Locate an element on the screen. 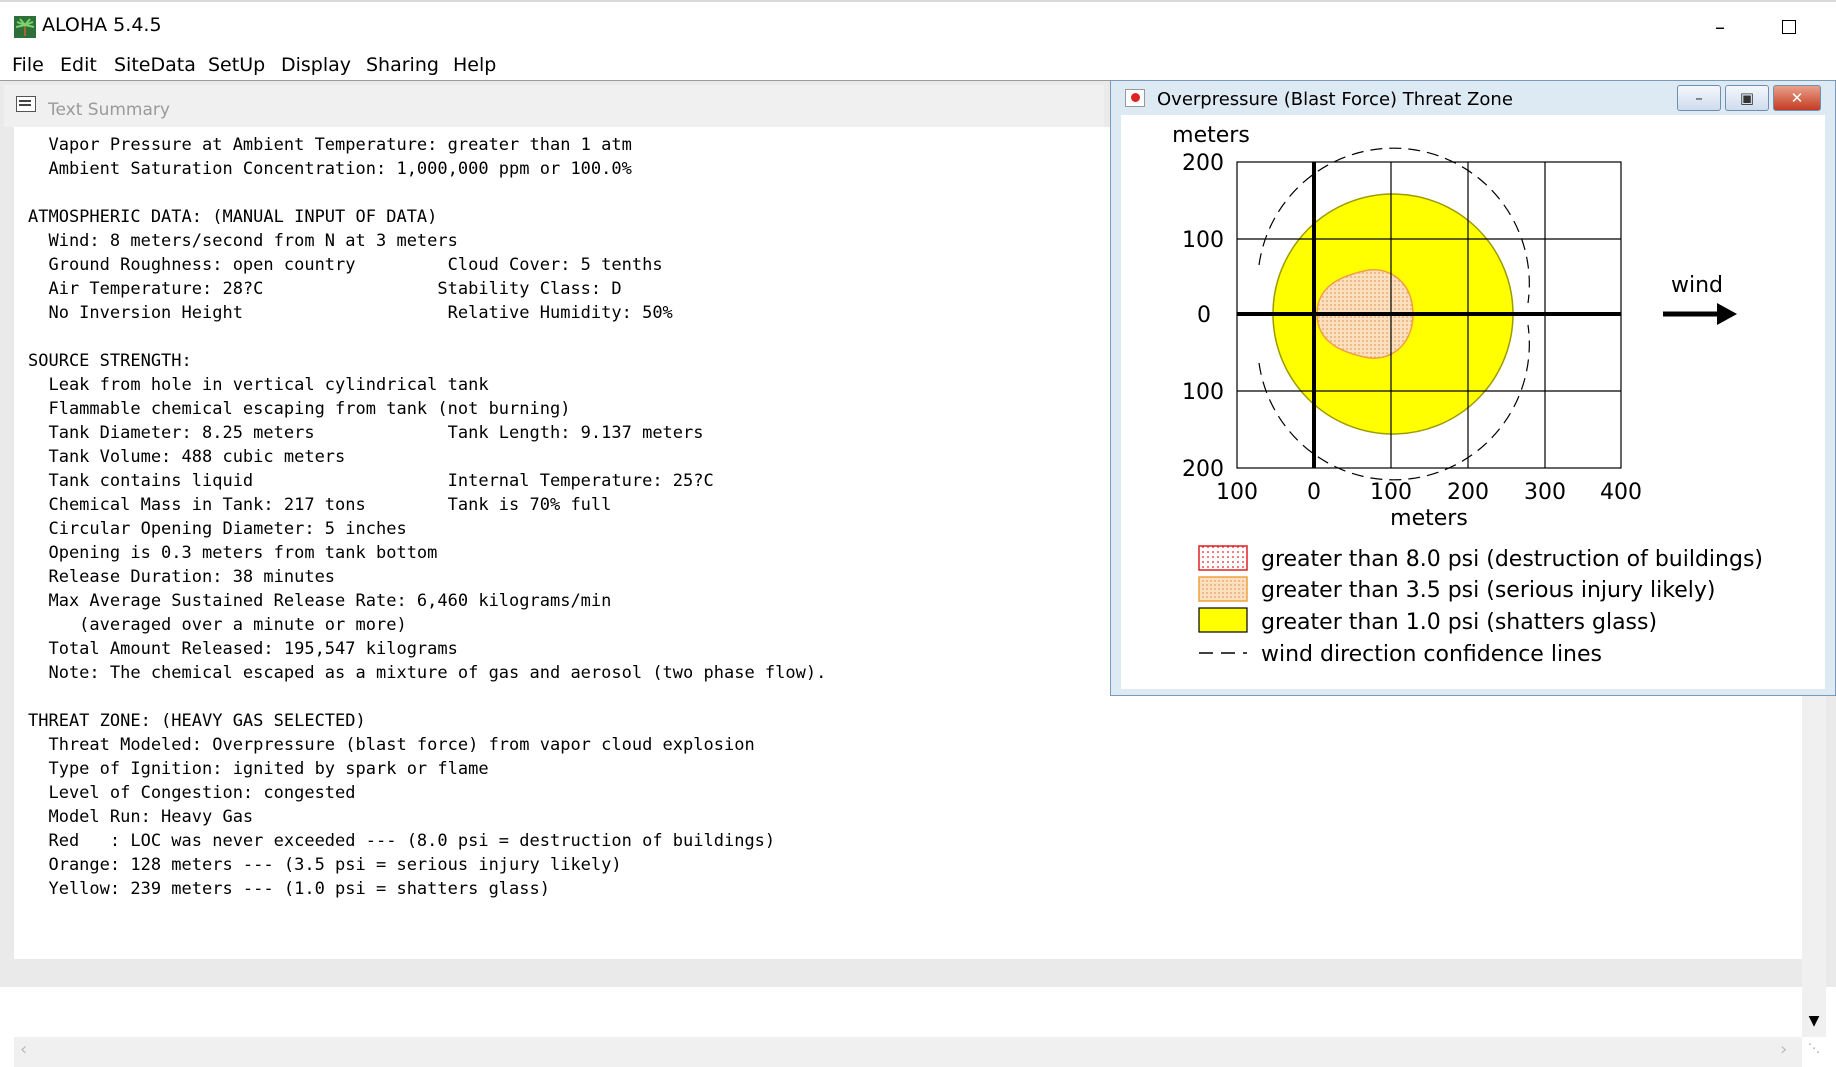  summary-line: (averaged over a minute or more) is located at coordinates (217, 625).